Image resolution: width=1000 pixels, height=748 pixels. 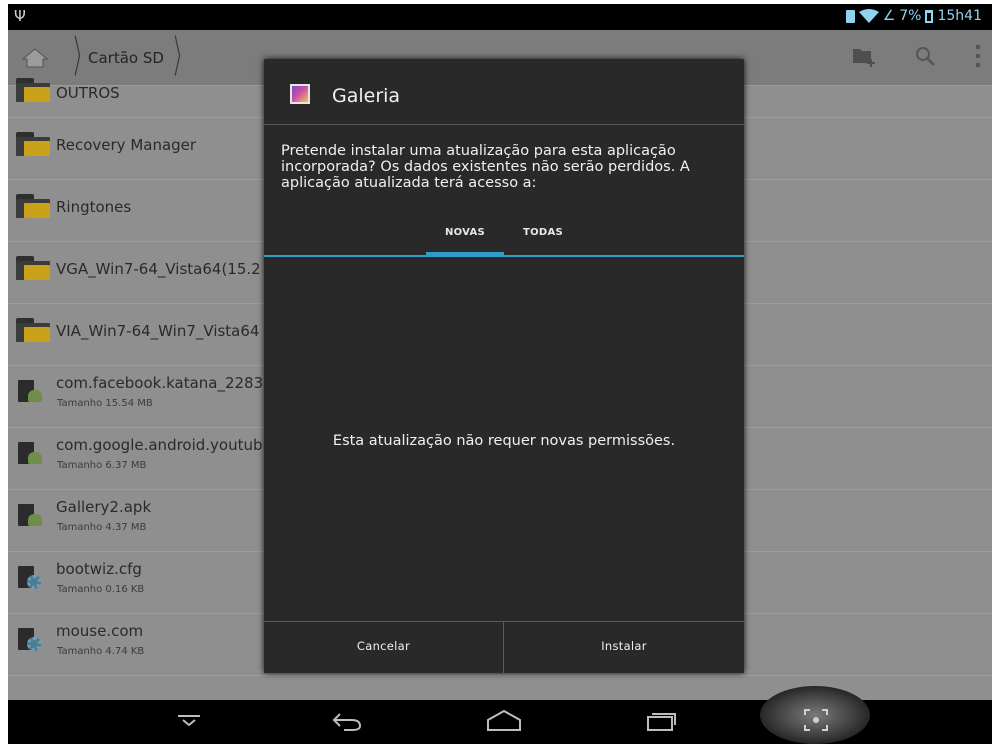 What do you see at coordinates (504, 92) in the screenshot?
I see `dialog-header: Galeria` at bounding box center [504, 92].